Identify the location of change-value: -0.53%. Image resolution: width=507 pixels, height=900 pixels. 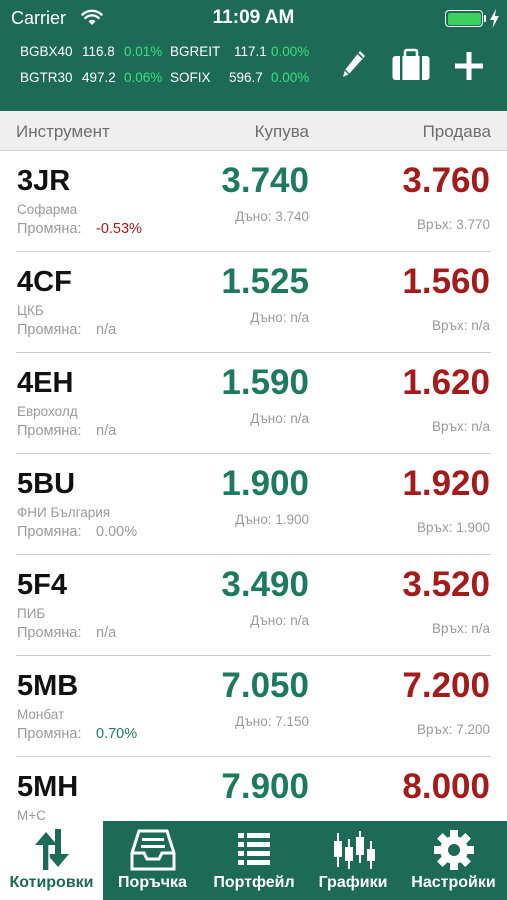
(119, 229).